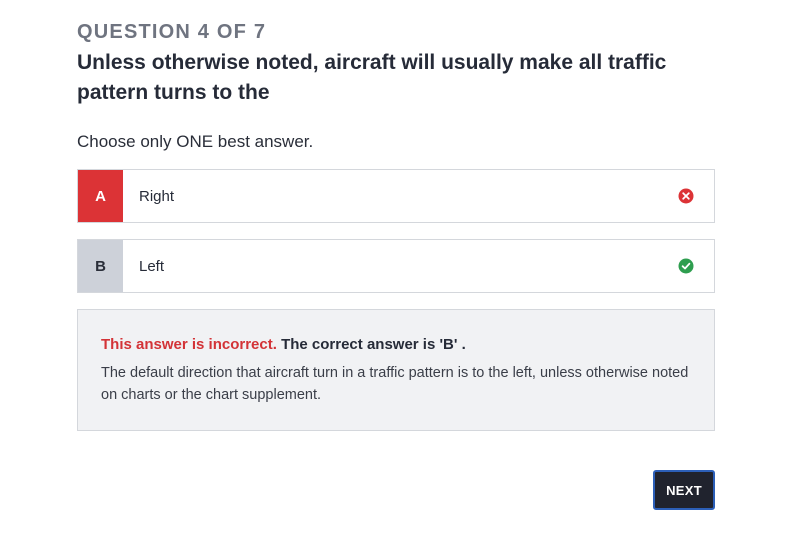 This screenshot has width=800, height=533. Describe the element at coordinates (100, 196) in the screenshot. I see `option-letter-a: A` at that location.